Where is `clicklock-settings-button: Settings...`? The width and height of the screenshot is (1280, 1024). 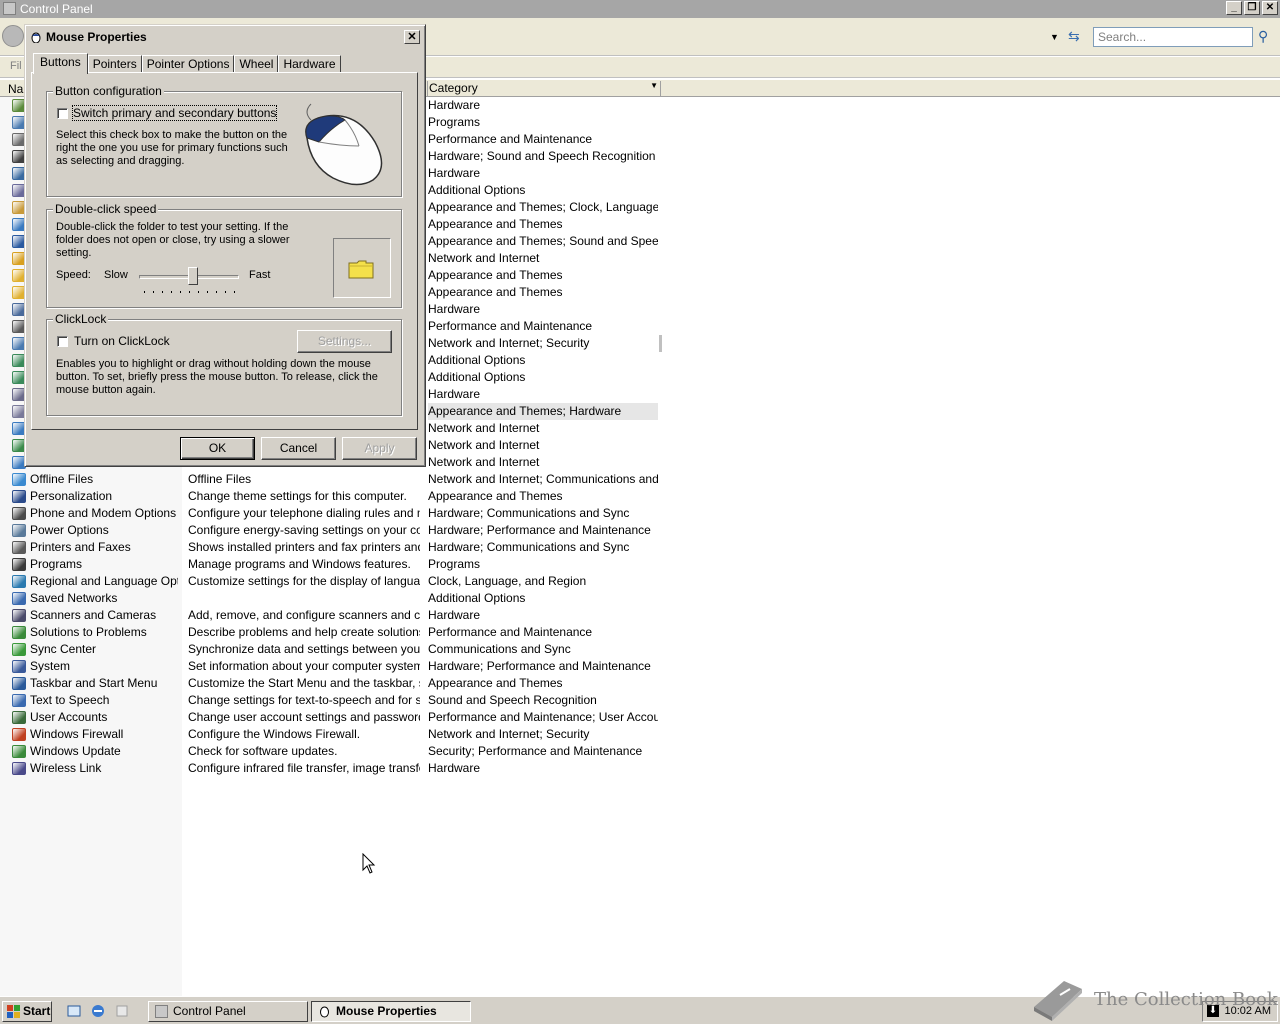 clicklock-settings-button: Settings... is located at coordinates (344, 341).